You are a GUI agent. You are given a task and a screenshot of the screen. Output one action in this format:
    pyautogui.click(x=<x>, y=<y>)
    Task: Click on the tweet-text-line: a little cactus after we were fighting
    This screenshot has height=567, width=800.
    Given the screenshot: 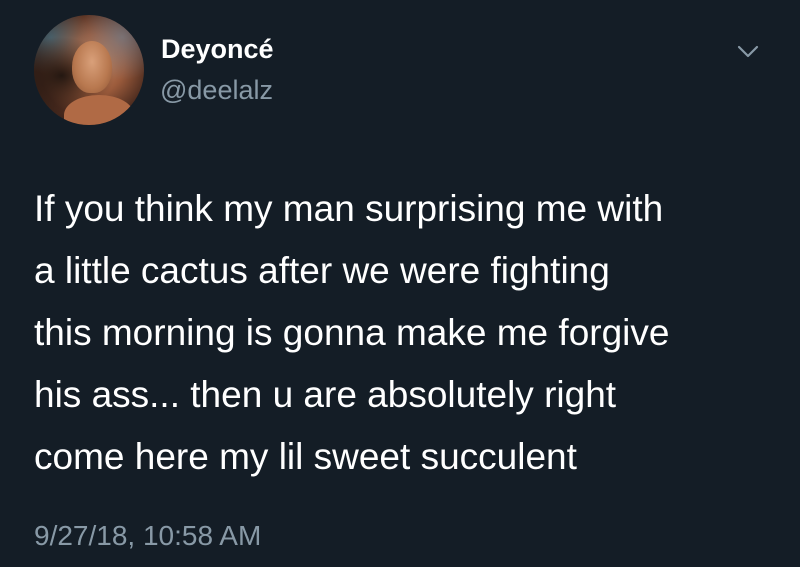 What is the action you would take?
    pyautogui.click(x=322, y=270)
    